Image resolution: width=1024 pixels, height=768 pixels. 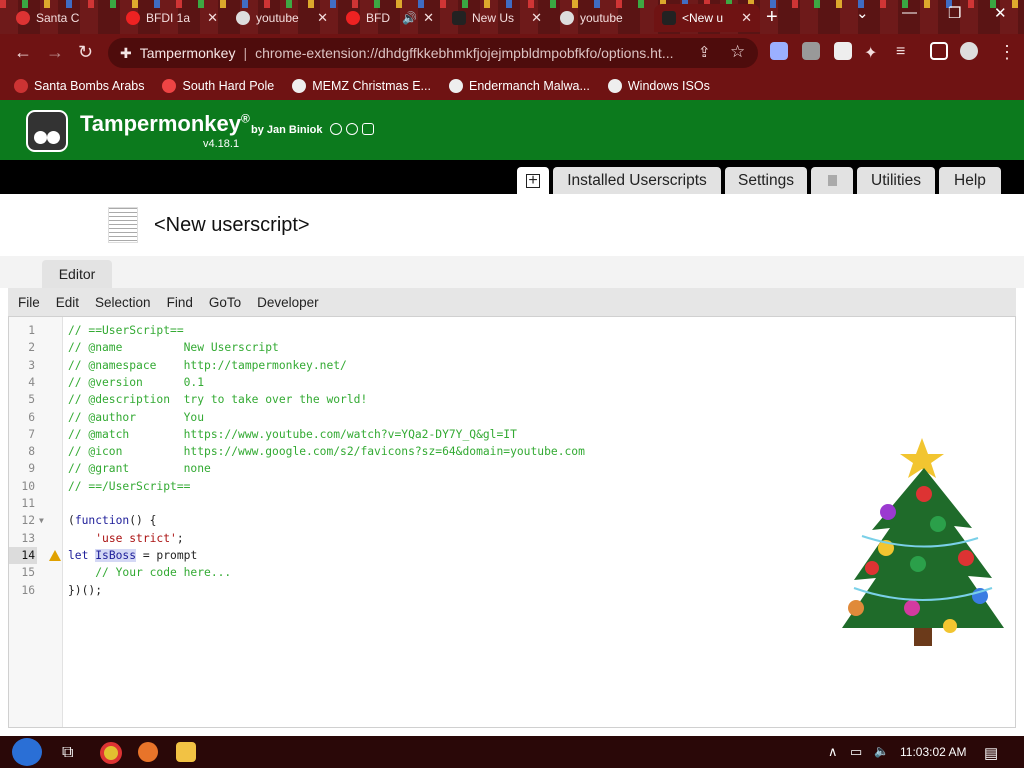 I want to click on globe-icon, so click(x=243, y=18).